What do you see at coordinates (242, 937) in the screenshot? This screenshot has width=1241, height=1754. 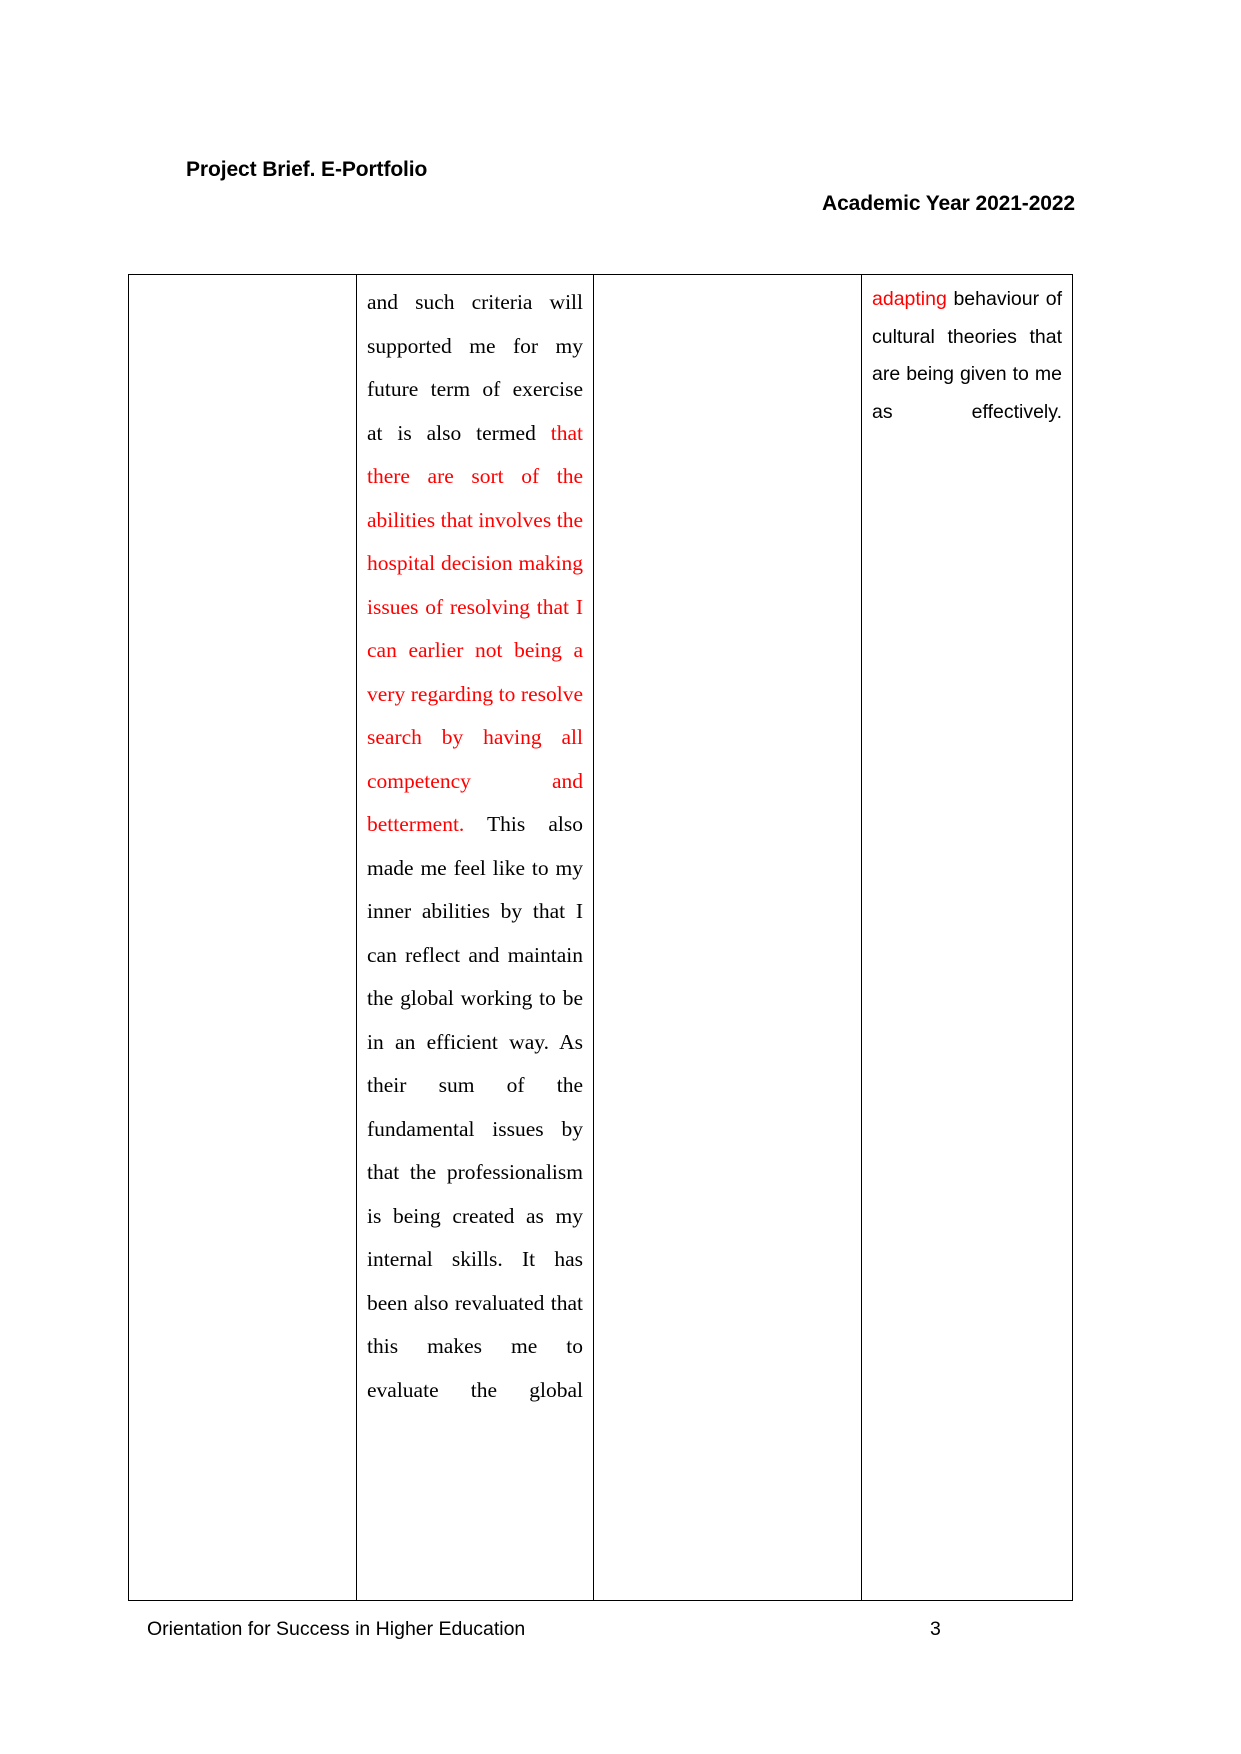 I see `table-cell-column-a` at bounding box center [242, 937].